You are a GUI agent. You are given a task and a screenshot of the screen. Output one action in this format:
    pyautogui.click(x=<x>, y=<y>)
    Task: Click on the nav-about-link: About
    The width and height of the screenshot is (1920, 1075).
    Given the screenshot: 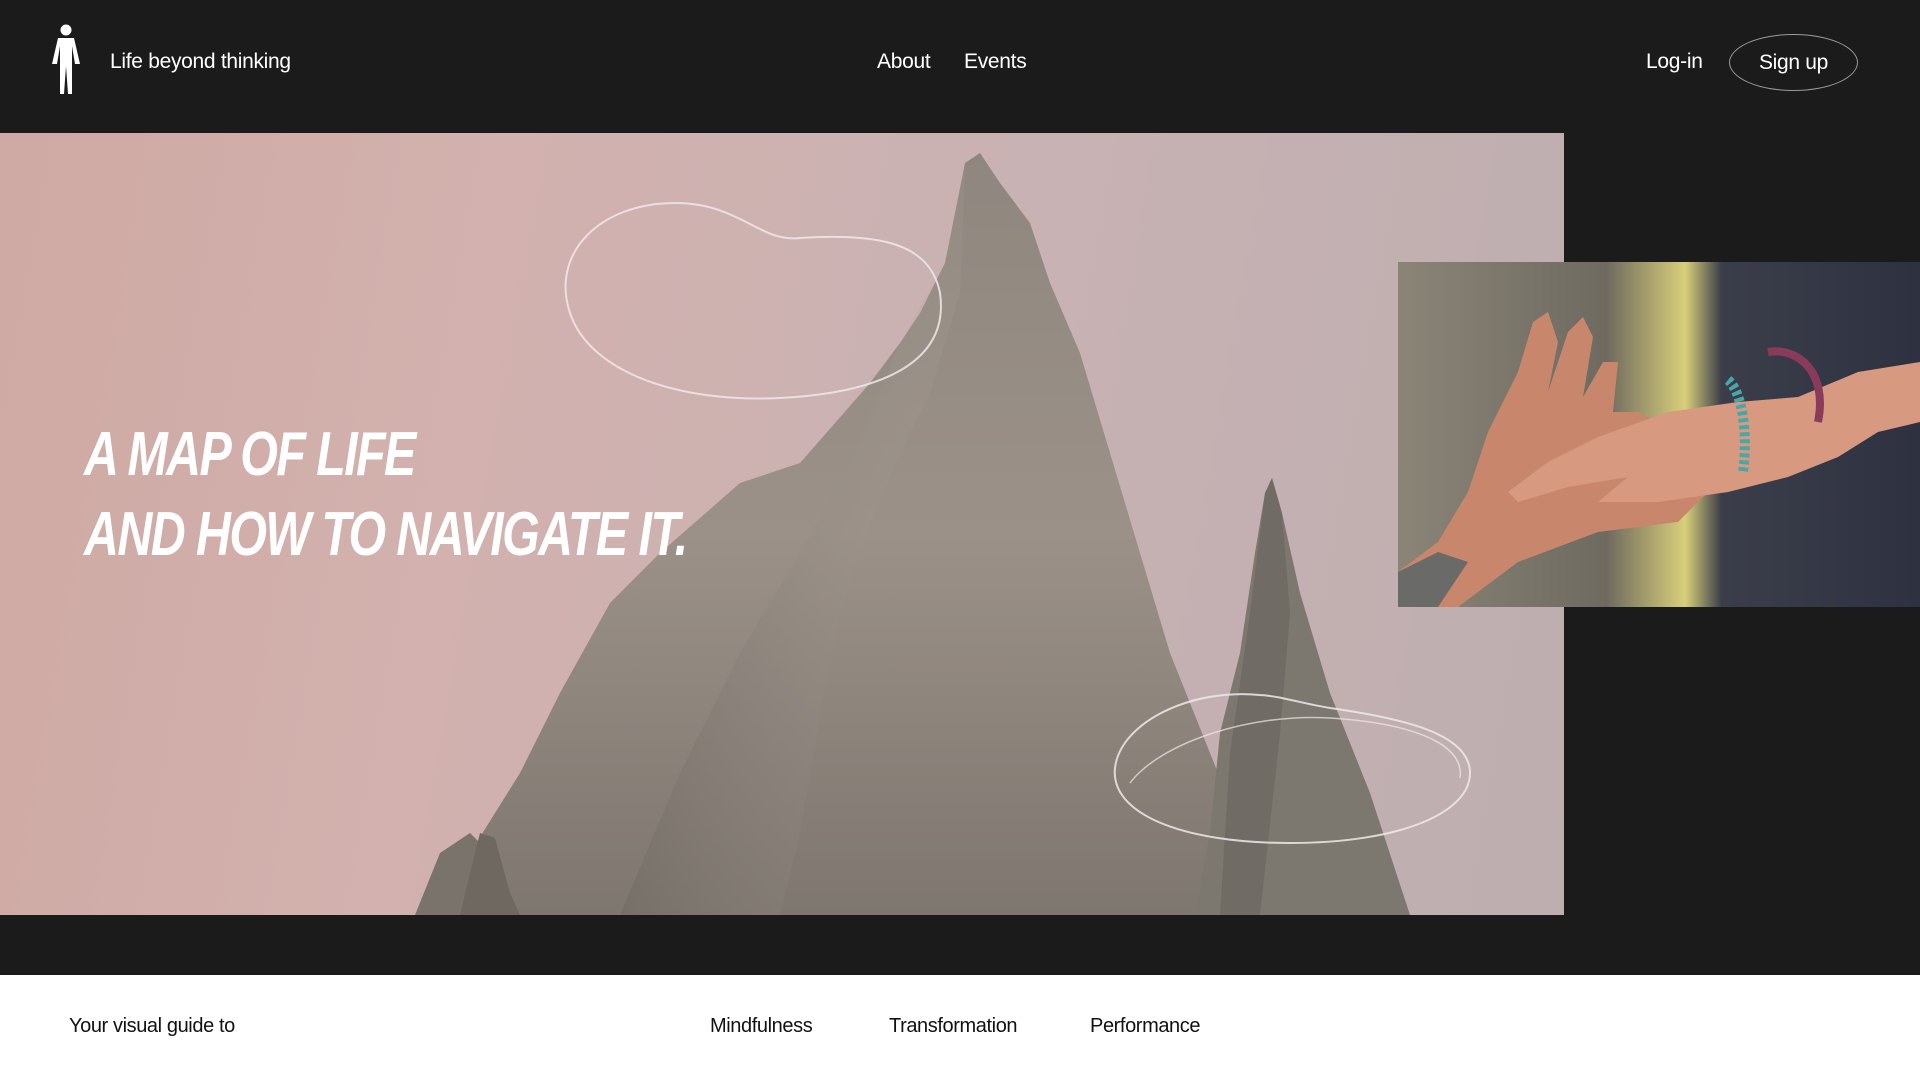 What is the action you would take?
    pyautogui.click(x=904, y=62)
    